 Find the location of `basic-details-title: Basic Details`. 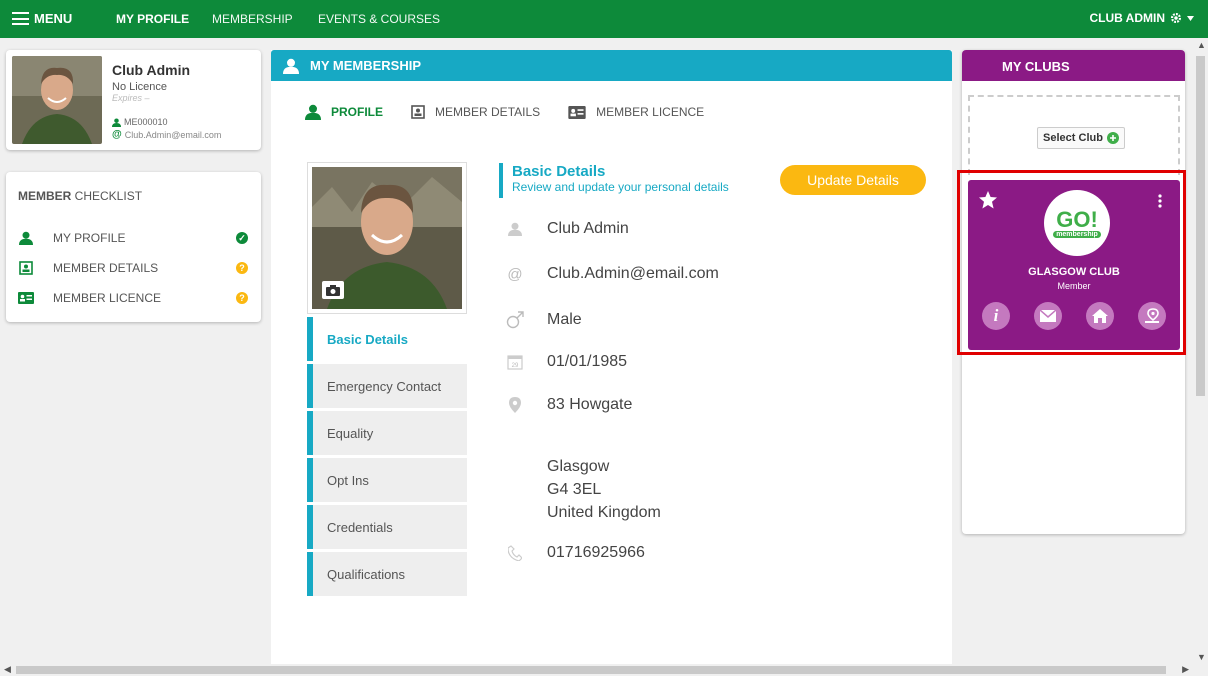

basic-details-title: Basic Details is located at coordinates (559, 171).